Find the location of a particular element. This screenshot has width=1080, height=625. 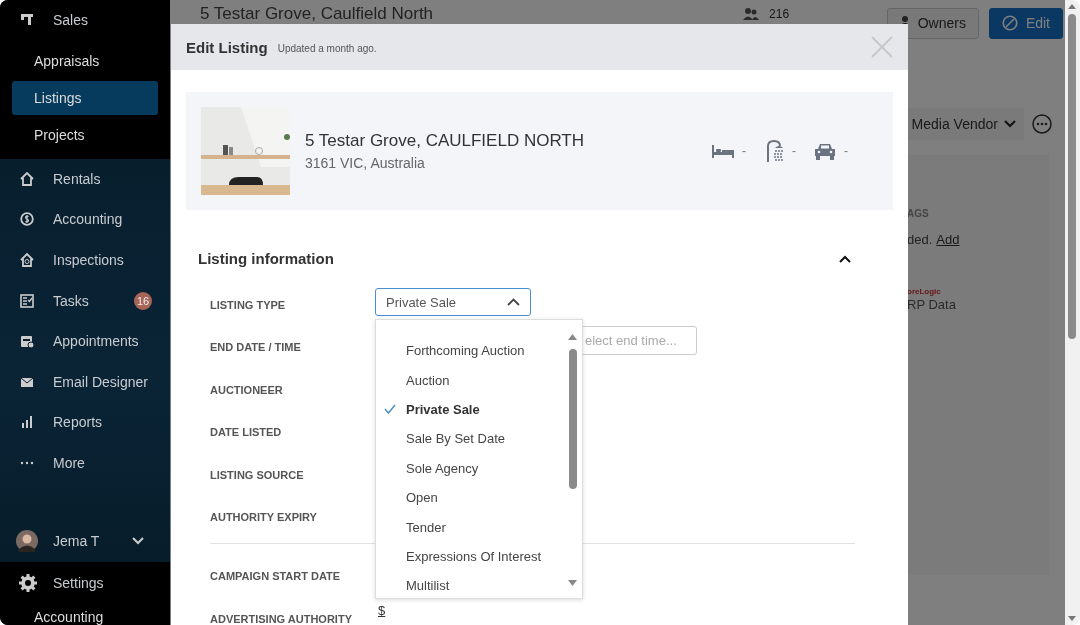

close-icon is located at coordinates (882, 47).